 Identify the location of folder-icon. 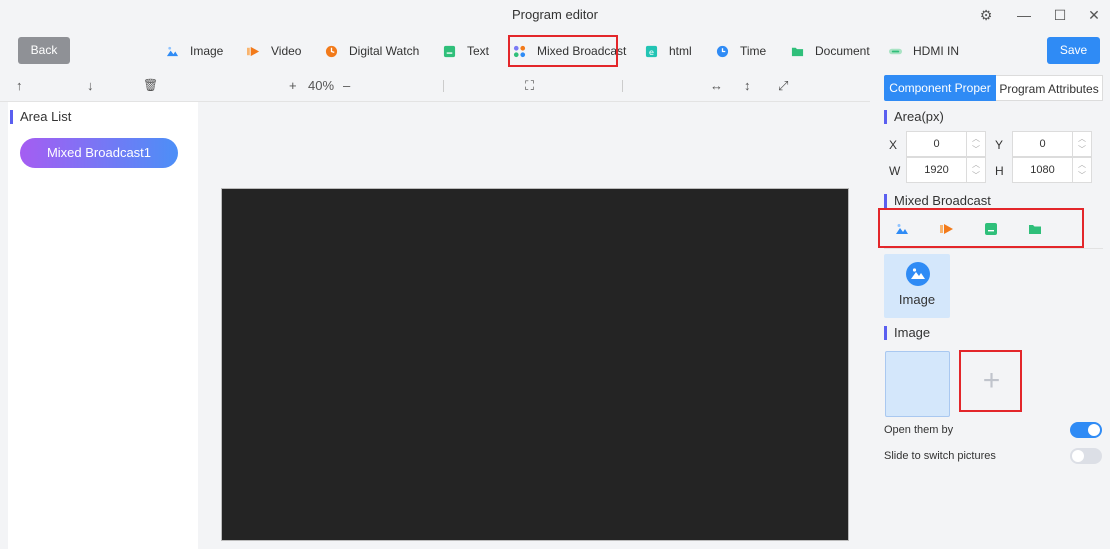
(797, 51).